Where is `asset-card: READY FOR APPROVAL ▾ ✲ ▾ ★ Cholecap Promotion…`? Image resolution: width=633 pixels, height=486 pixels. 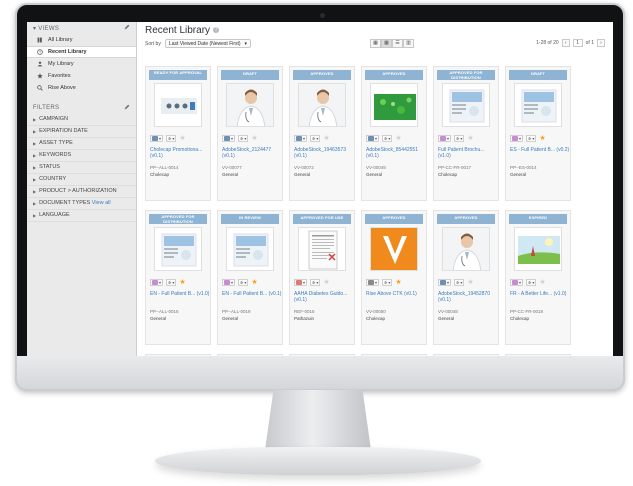
asset-card: READY FOR APPROVAL ▾ ✲ ▾ ★ Cholecap Promotion… is located at coordinates (178, 133).